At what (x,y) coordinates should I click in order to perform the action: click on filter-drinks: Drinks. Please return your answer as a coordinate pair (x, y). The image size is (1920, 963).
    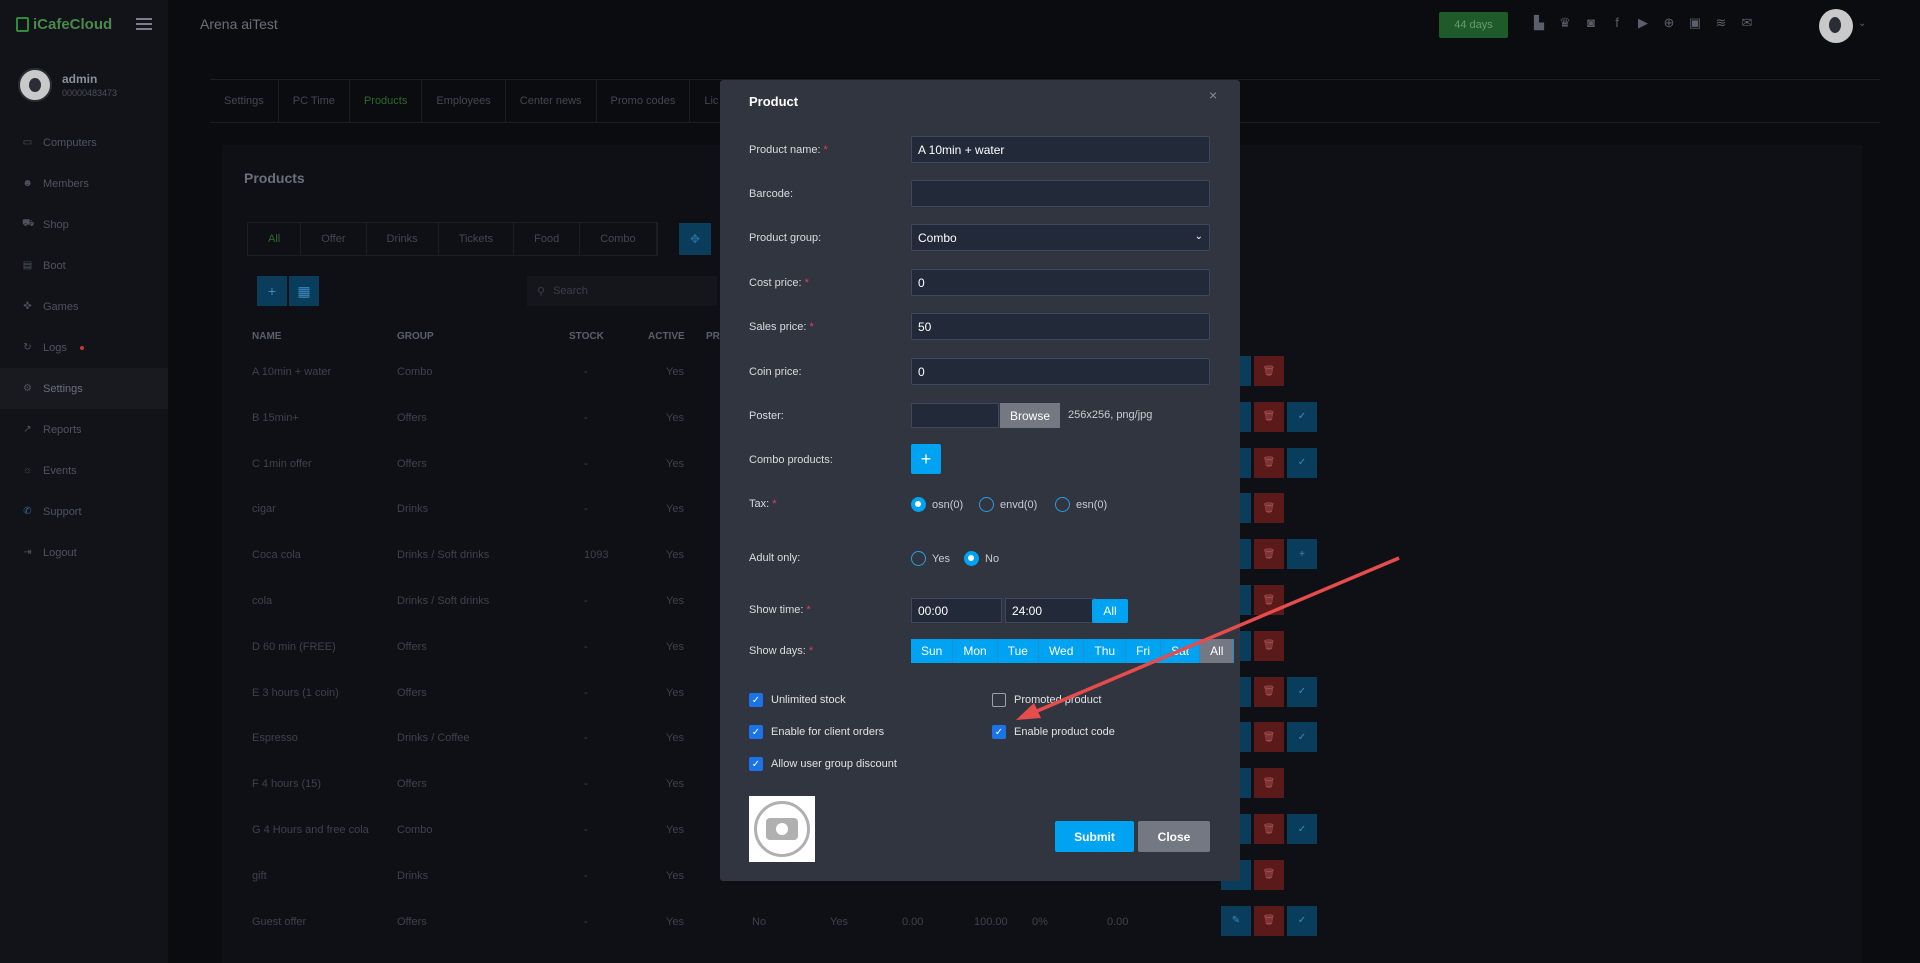
    Looking at the image, I should click on (403, 239).